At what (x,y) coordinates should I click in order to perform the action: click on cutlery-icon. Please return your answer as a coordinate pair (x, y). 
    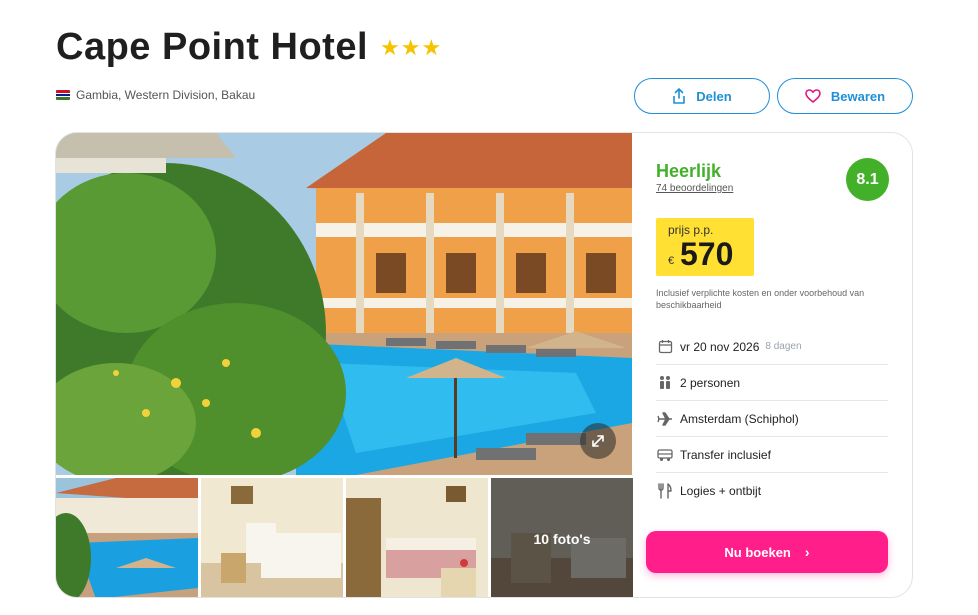
    Looking at the image, I should click on (665, 491).